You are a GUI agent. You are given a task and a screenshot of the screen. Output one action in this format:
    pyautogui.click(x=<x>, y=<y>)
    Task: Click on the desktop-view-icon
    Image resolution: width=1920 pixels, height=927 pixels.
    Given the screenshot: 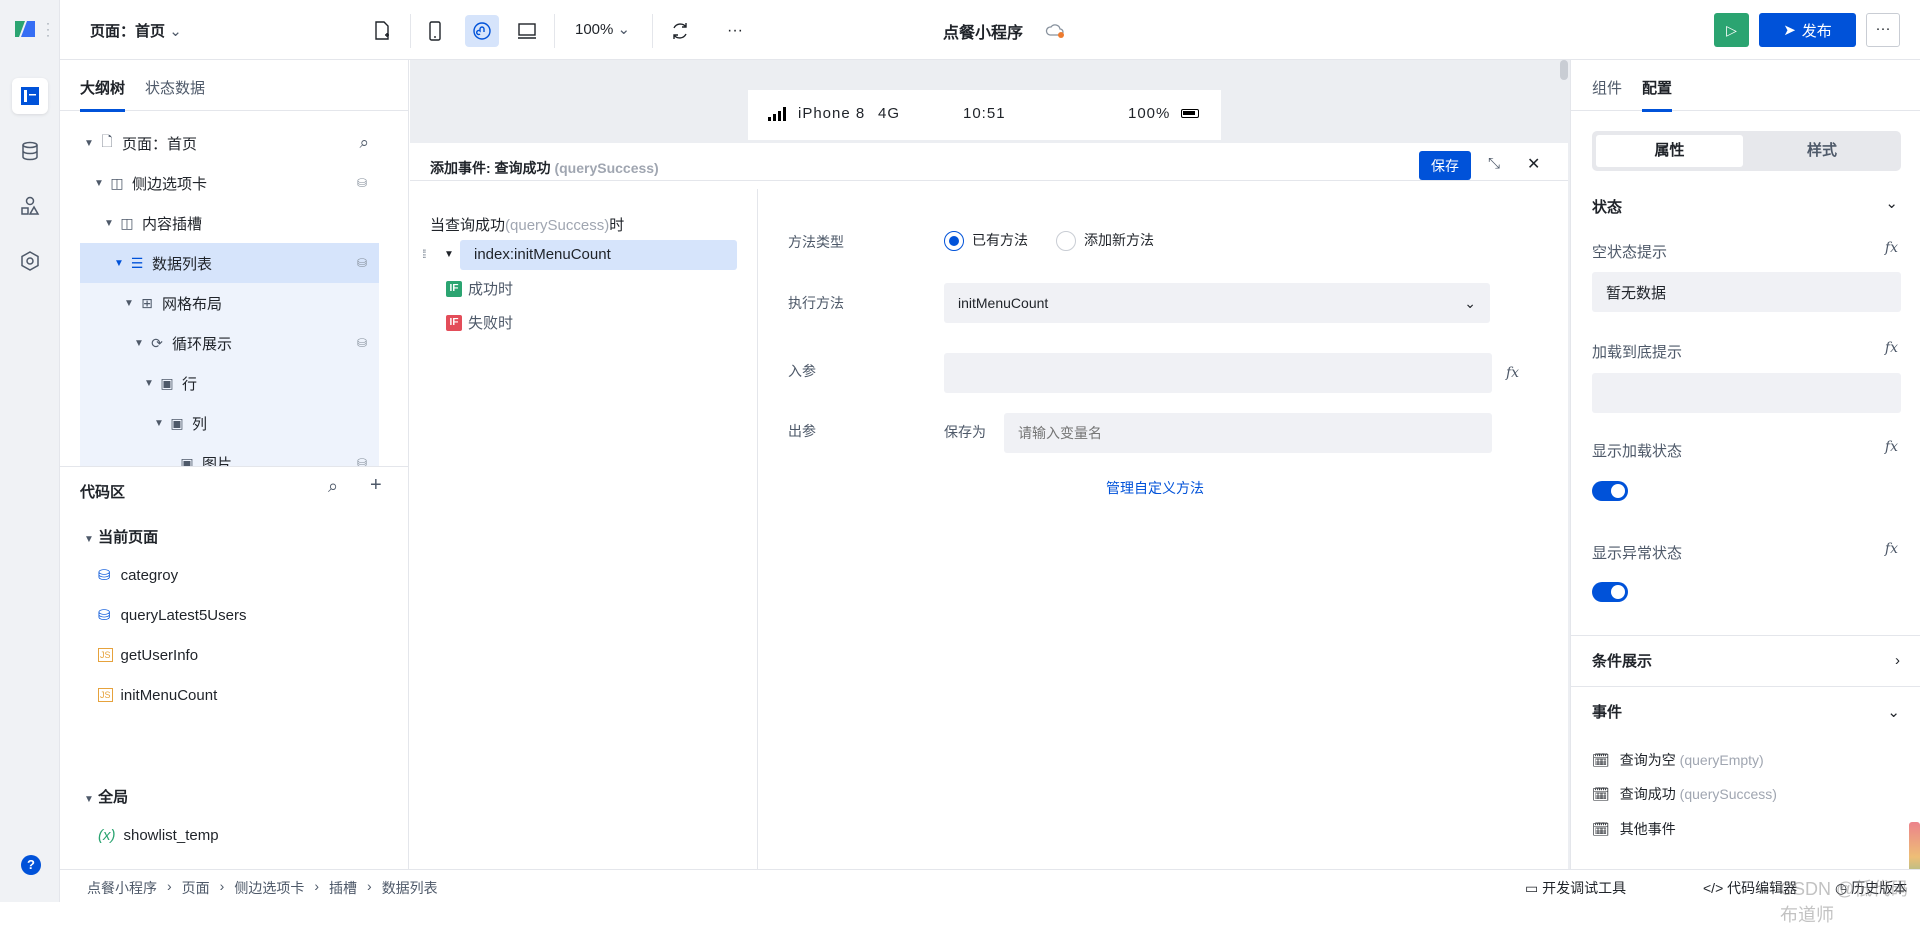 What is the action you would take?
    pyautogui.click(x=527, y=31)
    